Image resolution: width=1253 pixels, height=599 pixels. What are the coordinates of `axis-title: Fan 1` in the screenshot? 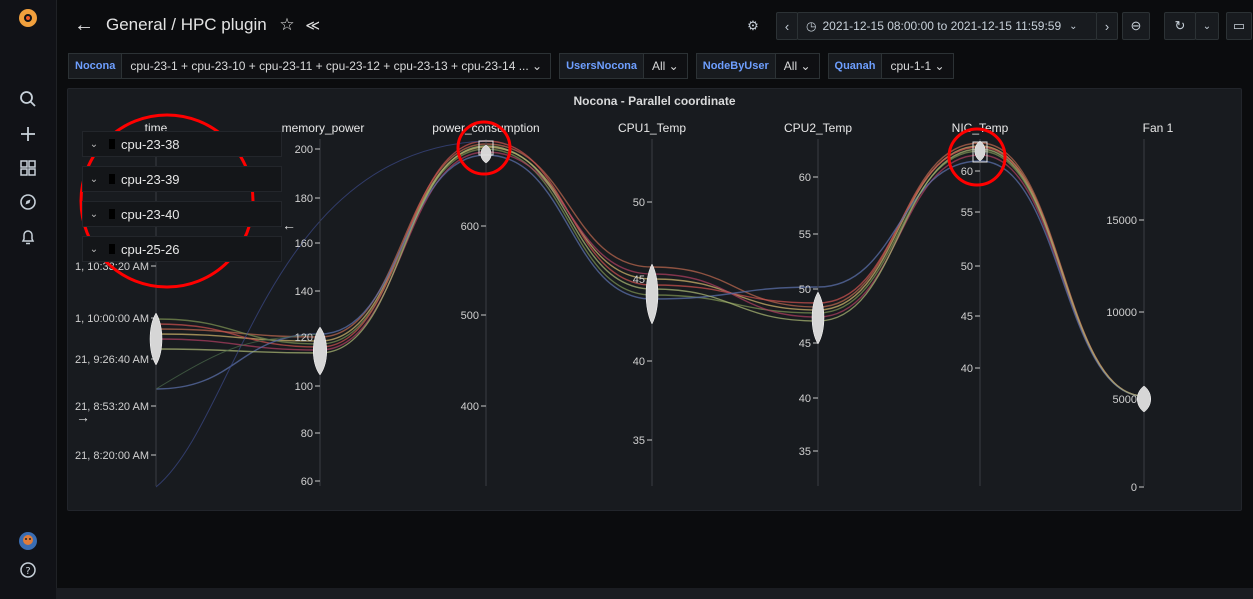 It's located at (1158, 128).